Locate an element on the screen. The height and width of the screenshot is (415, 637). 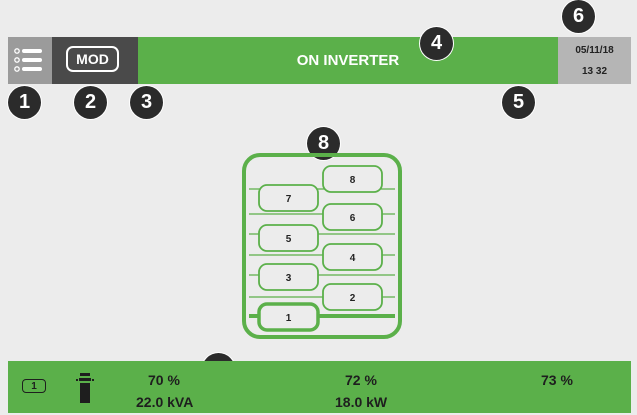
phase1-percent: 70 % is located at coordinates (164, 380).